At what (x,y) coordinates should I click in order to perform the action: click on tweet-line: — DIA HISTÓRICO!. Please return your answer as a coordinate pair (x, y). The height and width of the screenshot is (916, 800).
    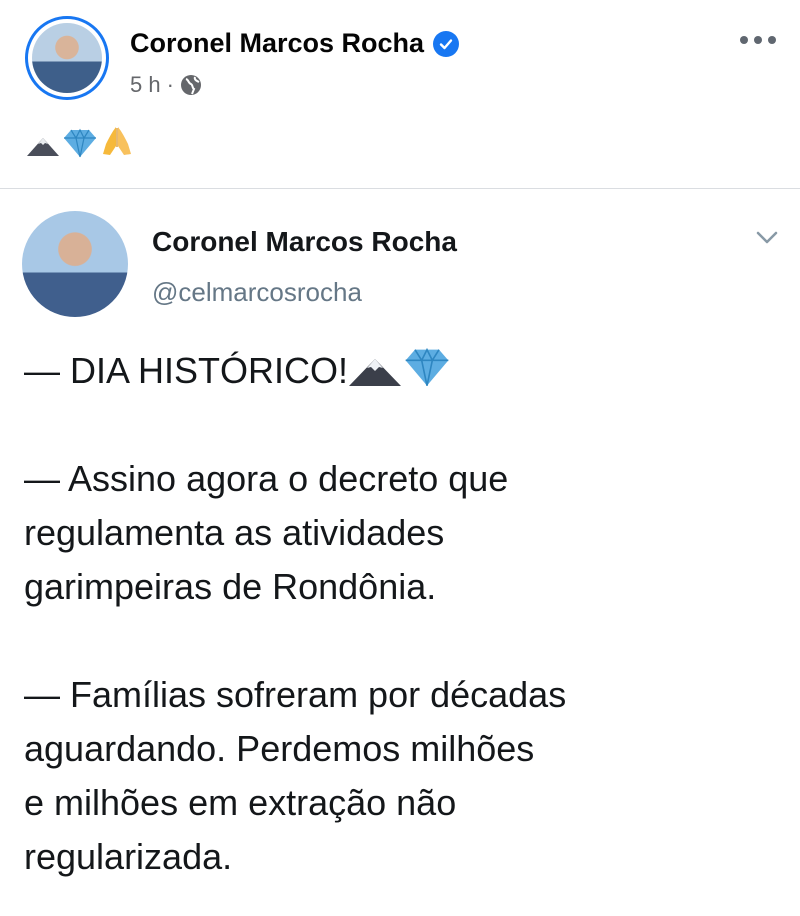
    Looking at the image, I should click on (186, 370).